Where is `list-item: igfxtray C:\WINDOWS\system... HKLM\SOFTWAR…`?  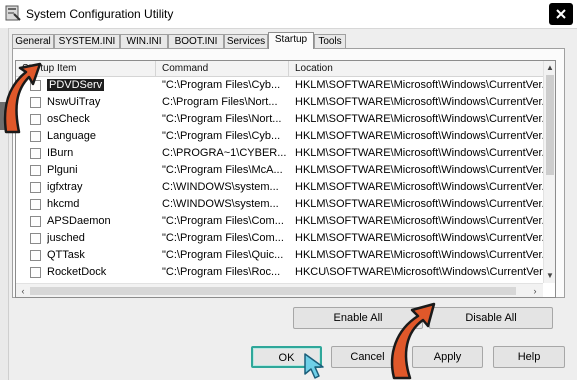 list-item: igfxtray C:\WINDOWS\system... HKLM\SOFTWAR… is located at coordinates (279, 187).